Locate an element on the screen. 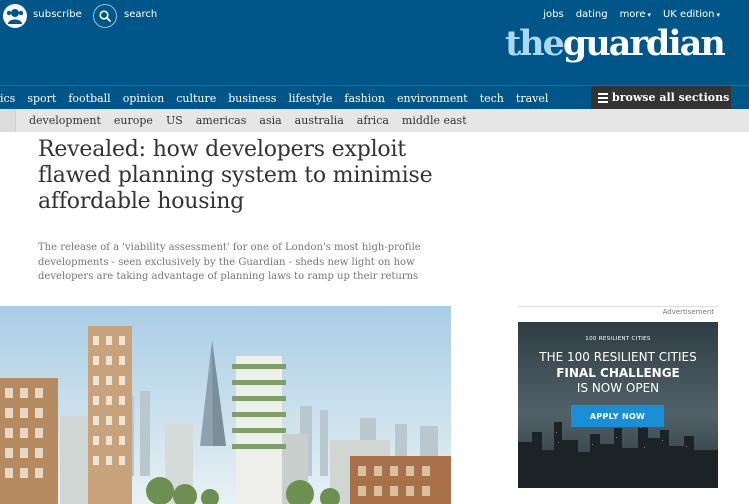 The image size is (749, 504). nav-item-lifestyle: lifestyle is located at coordinates (310, 98).